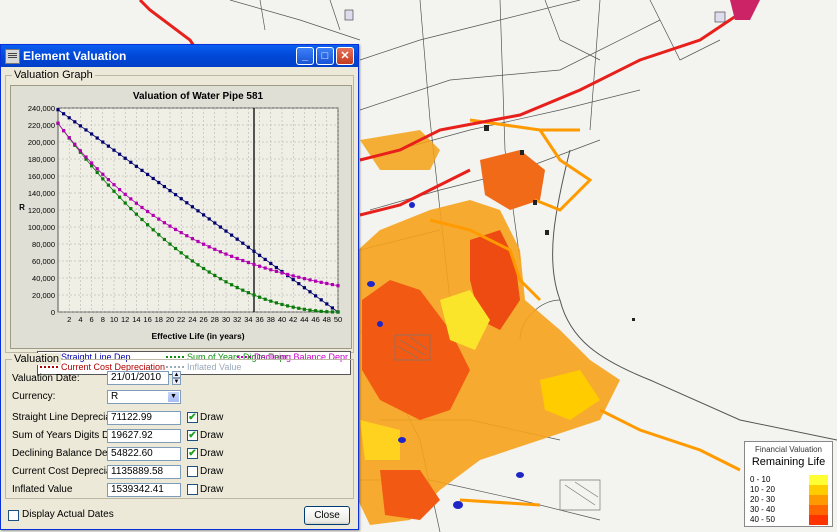 This screenshot has width=837, height=532. What do you see at coordinates (136, 319) in the screenshot?
I see `x-tick-label: 14` at bounding box center [136, 319].